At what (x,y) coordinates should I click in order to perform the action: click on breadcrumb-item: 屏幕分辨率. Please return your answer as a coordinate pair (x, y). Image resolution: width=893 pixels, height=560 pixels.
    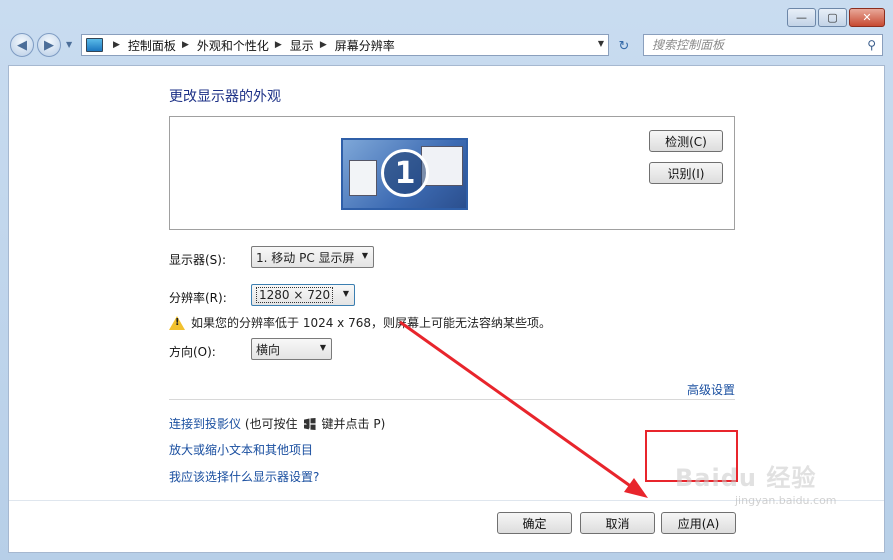
    Looking at the image, I should click on (365, 45).